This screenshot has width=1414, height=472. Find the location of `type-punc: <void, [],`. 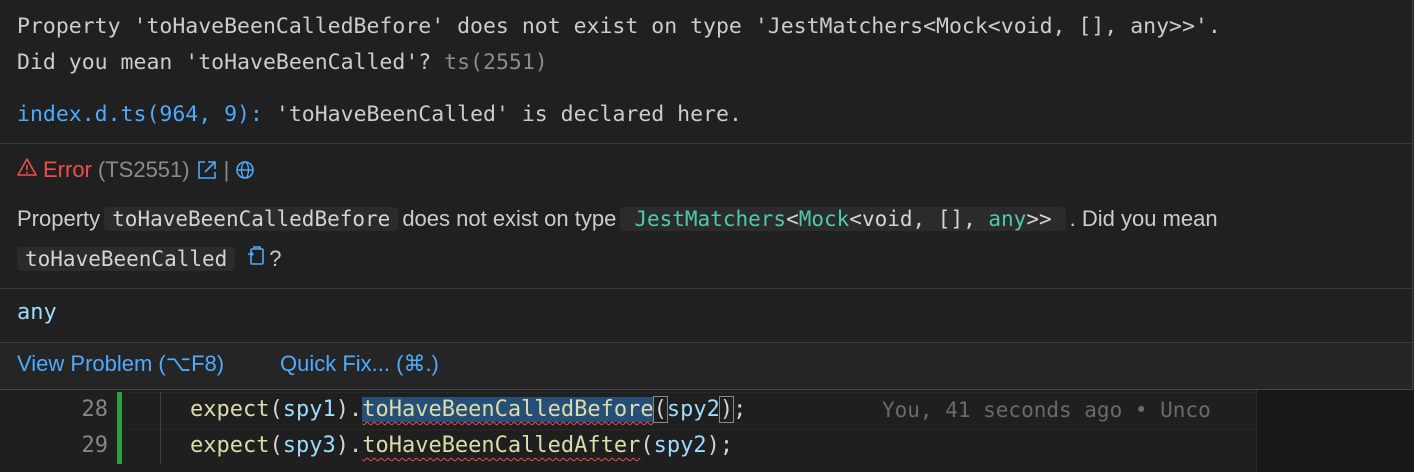

type-punc: <void, [], is located at coordinates (919, 219).